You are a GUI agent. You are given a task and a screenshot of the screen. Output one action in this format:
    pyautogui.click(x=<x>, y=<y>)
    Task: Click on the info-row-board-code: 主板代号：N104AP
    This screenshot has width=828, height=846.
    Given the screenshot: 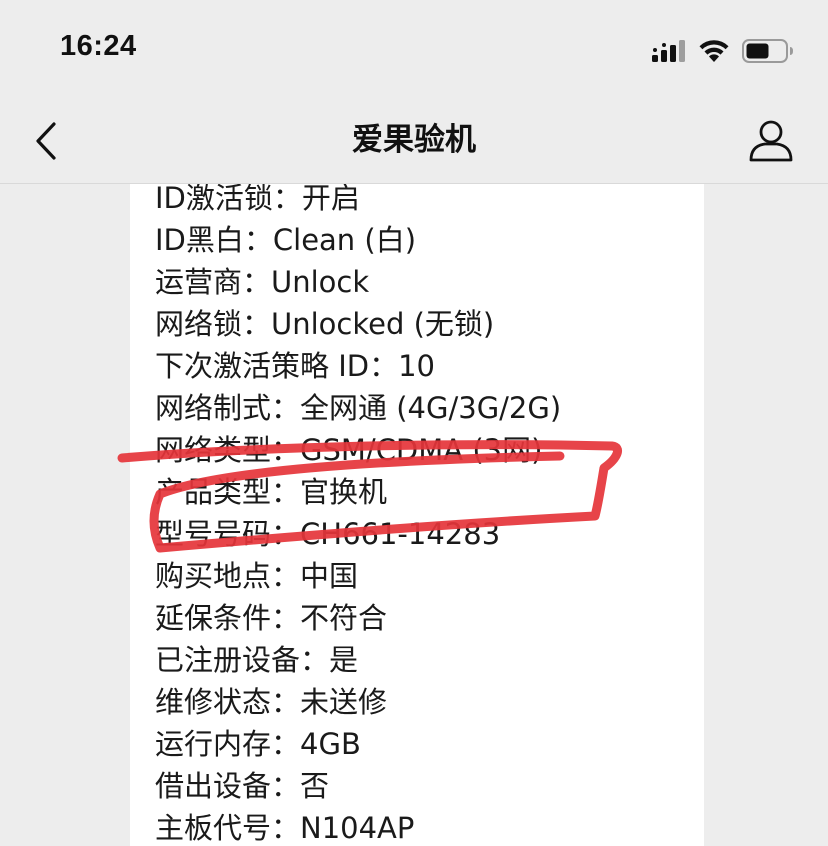 What is the action you would take?
    pyautogui.click(x=358, y=826)
    